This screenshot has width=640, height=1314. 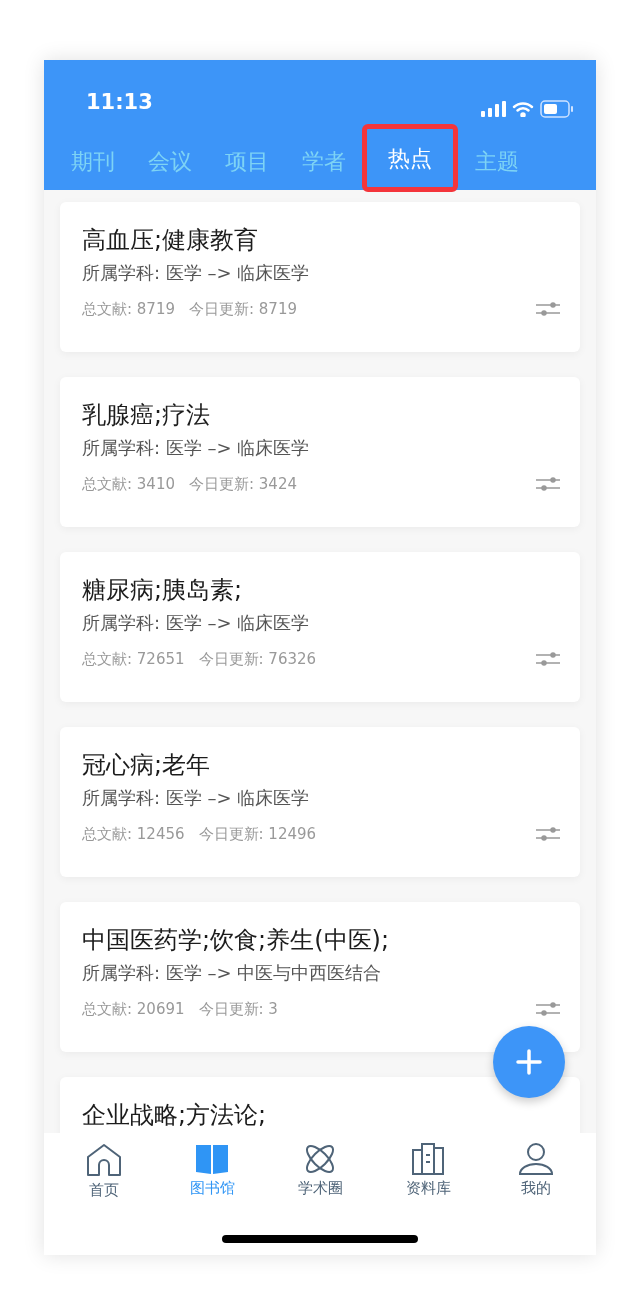 I want to click on nav-item: 首页, so click(x=104, y=1172).